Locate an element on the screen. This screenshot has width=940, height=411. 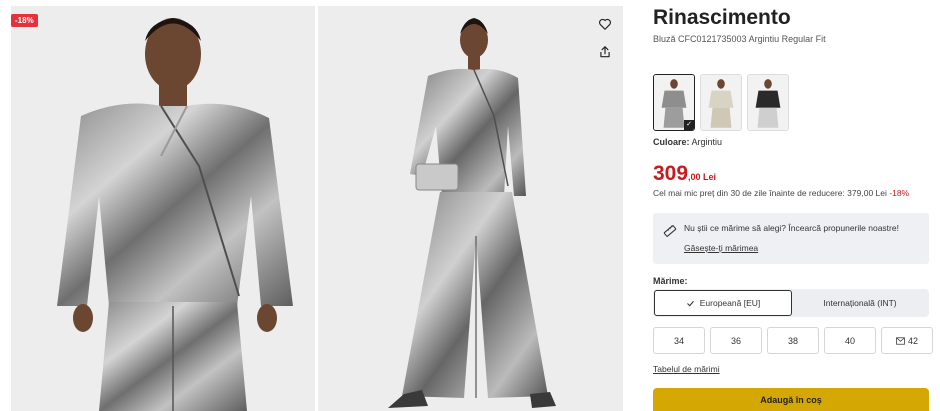
size-option-label: 38 is located at coordinates (792, 340).